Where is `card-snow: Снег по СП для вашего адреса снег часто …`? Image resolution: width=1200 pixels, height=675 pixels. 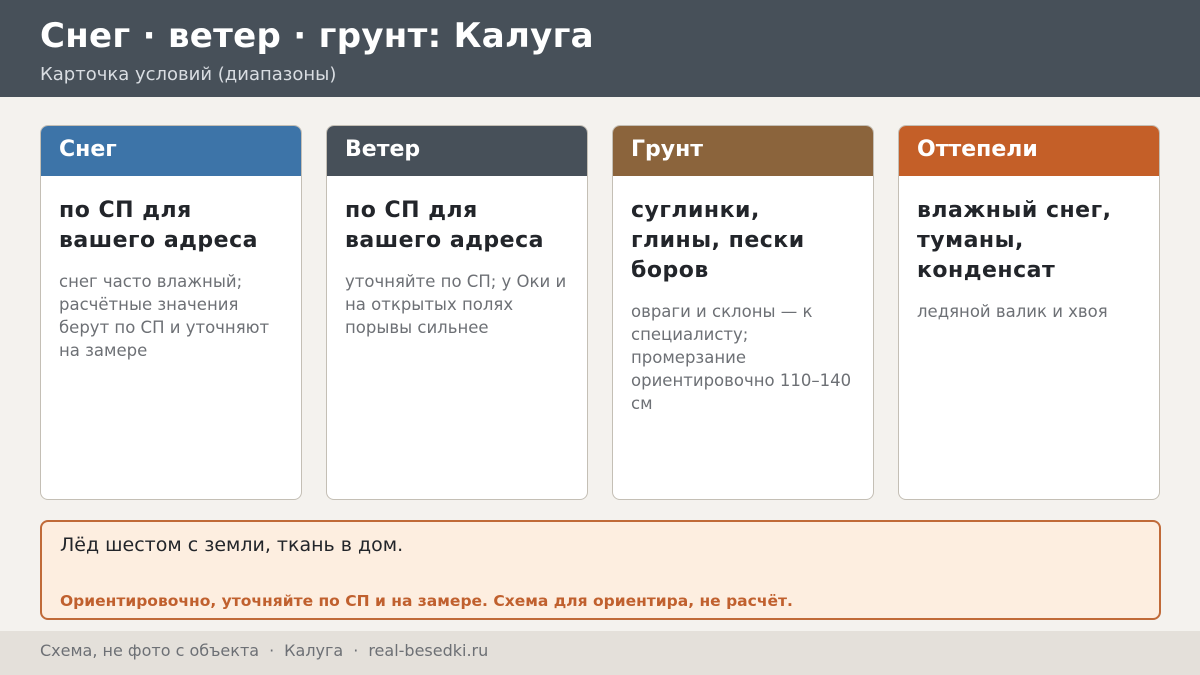 card-snow: Снег по СП для вашего адреса снег часто … is located at coordinates (171, 312).